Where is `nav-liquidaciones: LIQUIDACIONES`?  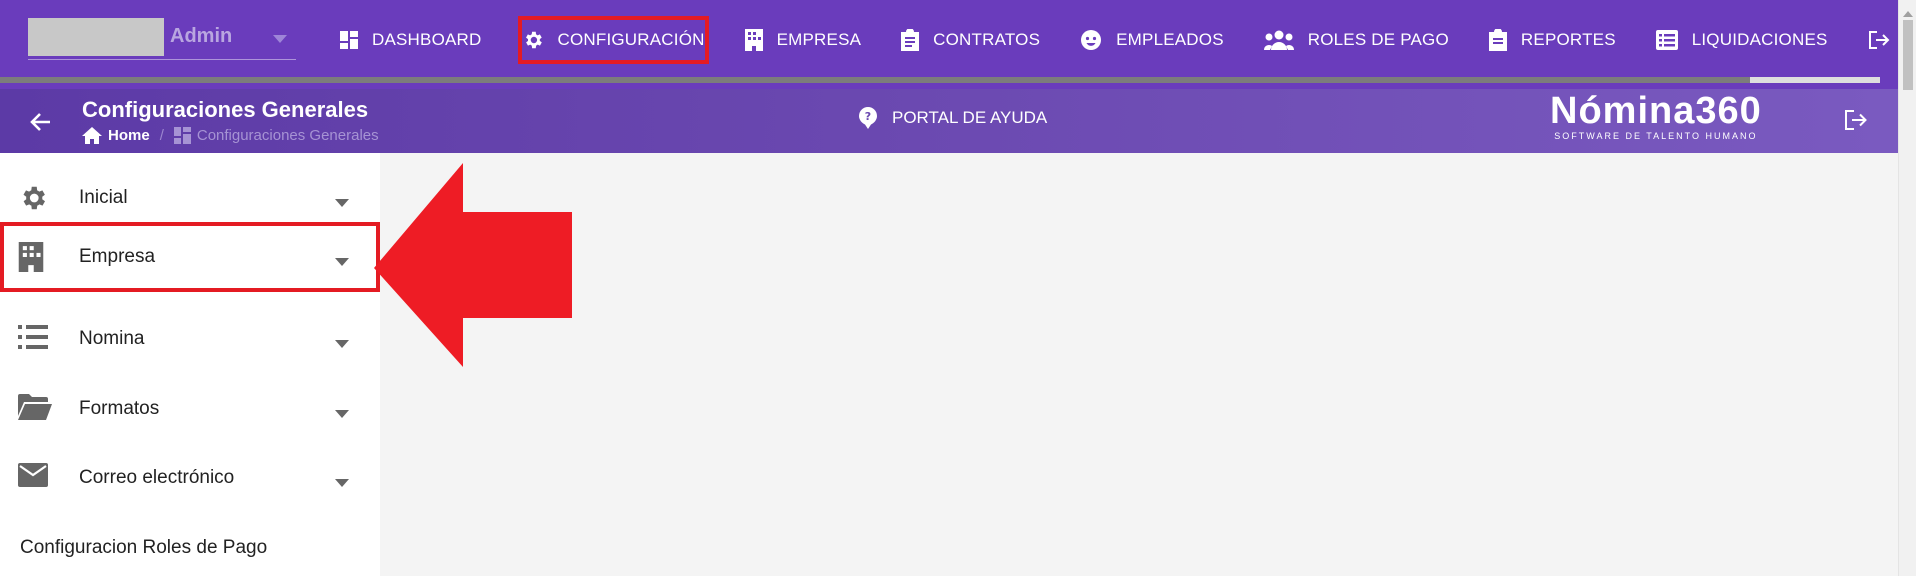
nav-liquidaciones: LIQUIDACIONES is located at coordinates (1742, 40).